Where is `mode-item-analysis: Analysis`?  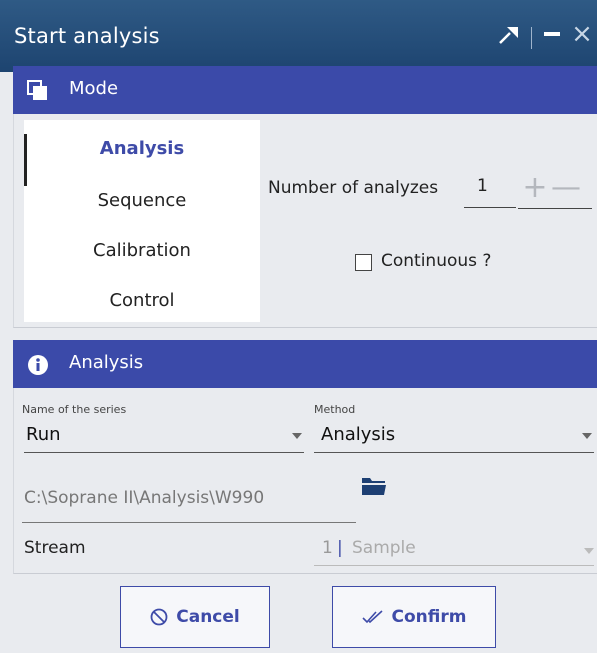
mode-item-analysis: Analysis is located at coordinates (142, 148).